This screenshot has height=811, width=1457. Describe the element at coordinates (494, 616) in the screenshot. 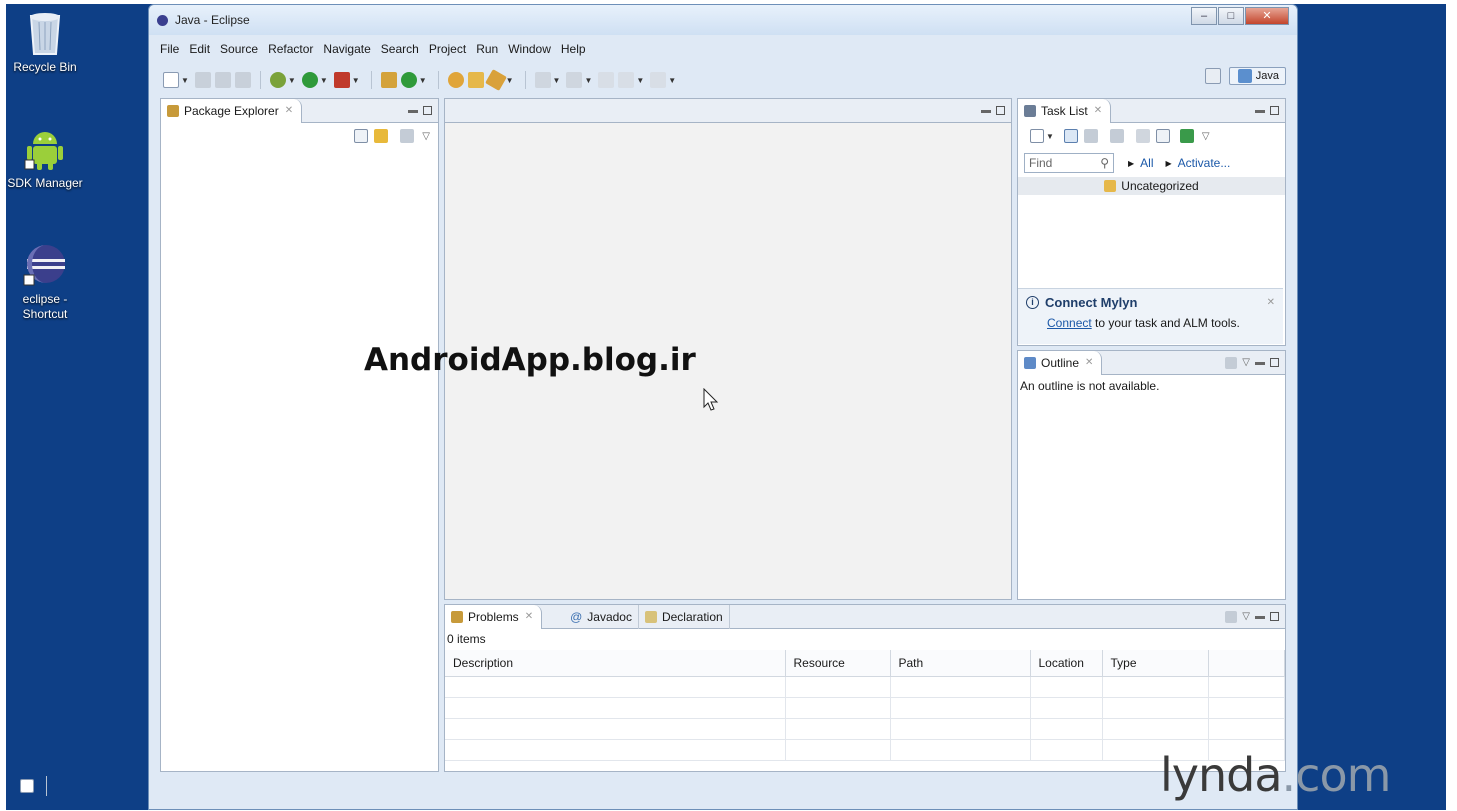

I see `tab-problems: Problems ✕` at that location.